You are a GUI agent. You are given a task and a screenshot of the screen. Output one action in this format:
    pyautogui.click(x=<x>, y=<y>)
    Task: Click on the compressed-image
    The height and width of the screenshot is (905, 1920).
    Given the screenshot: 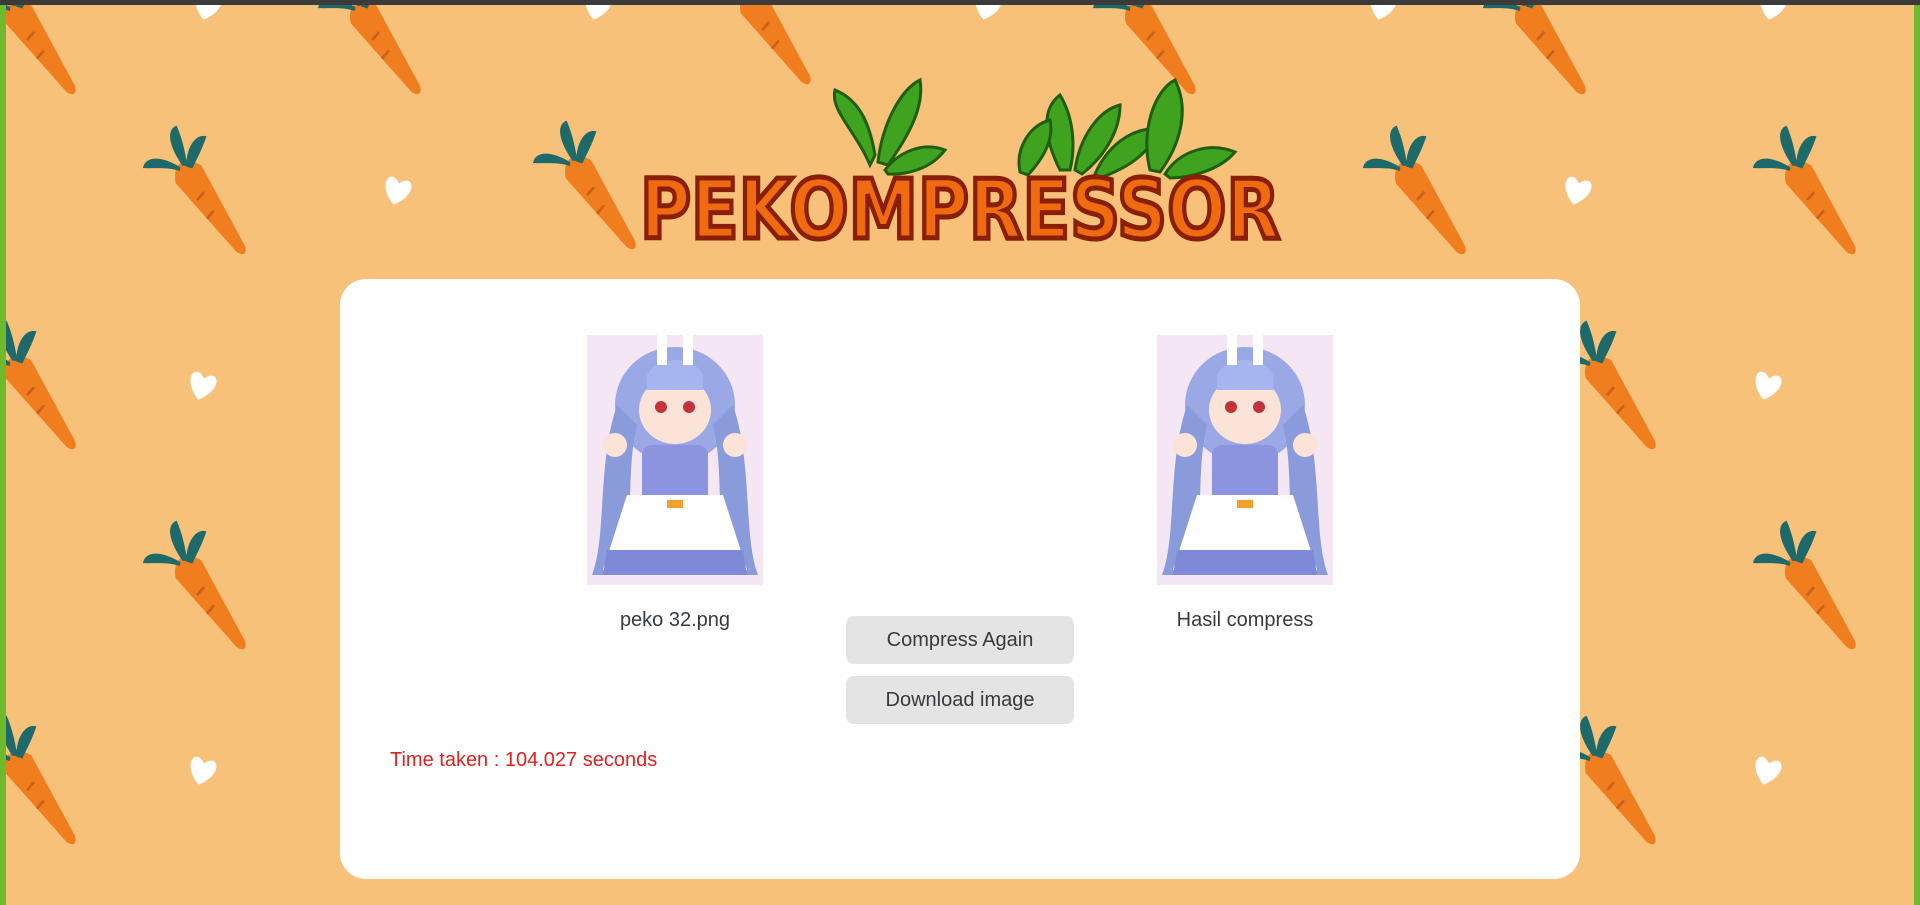 What is the action you would take?
    pyautogui.click(x=1245, y=460)
    